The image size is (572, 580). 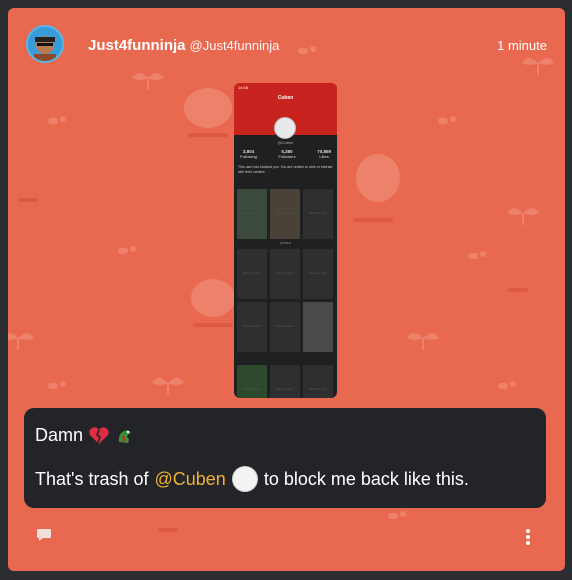 I want to click on user-handle: @Just4funninja, so click(x=235, y=45).